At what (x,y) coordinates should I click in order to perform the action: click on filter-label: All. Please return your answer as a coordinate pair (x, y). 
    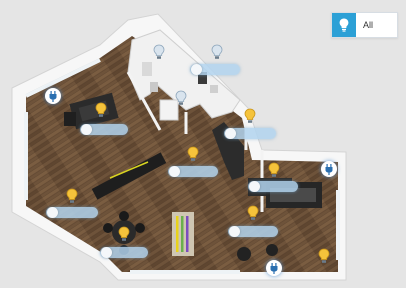
    Looking at the image, I should click on (368, 25).